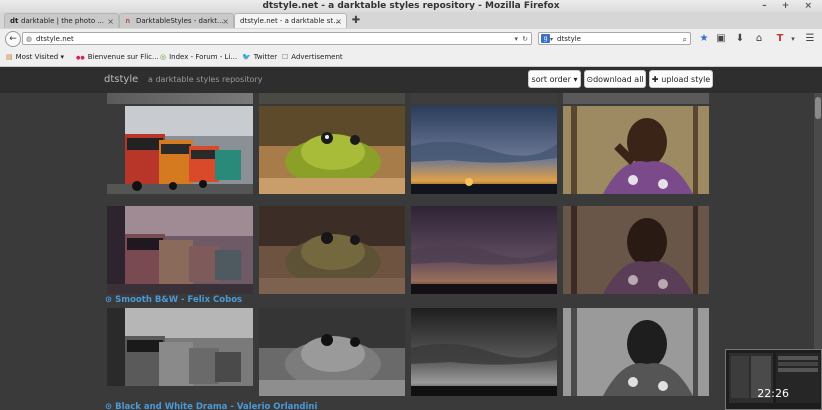 Image resolution: width=822 pixels, height=410 pixels. I want to click on bookmark-star-icon: ★, so click(704, 39).